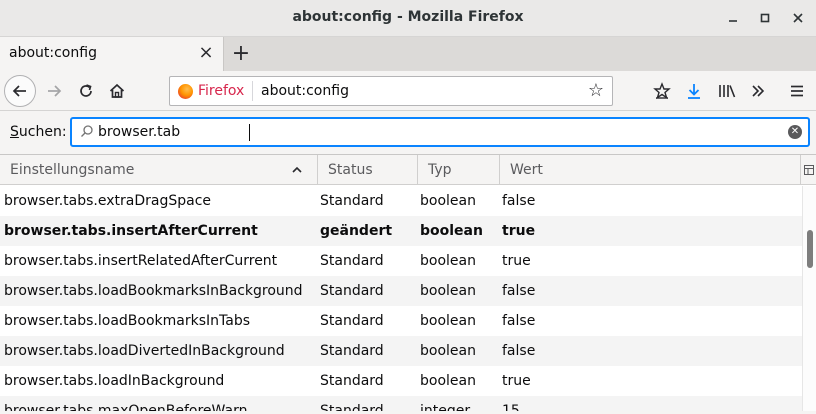 The image size is (816, 414). What do you see at coordinates (440, 132) in the screenshot?
I see `search-input: browser.tab ✕` at bounding box center [440, 132].